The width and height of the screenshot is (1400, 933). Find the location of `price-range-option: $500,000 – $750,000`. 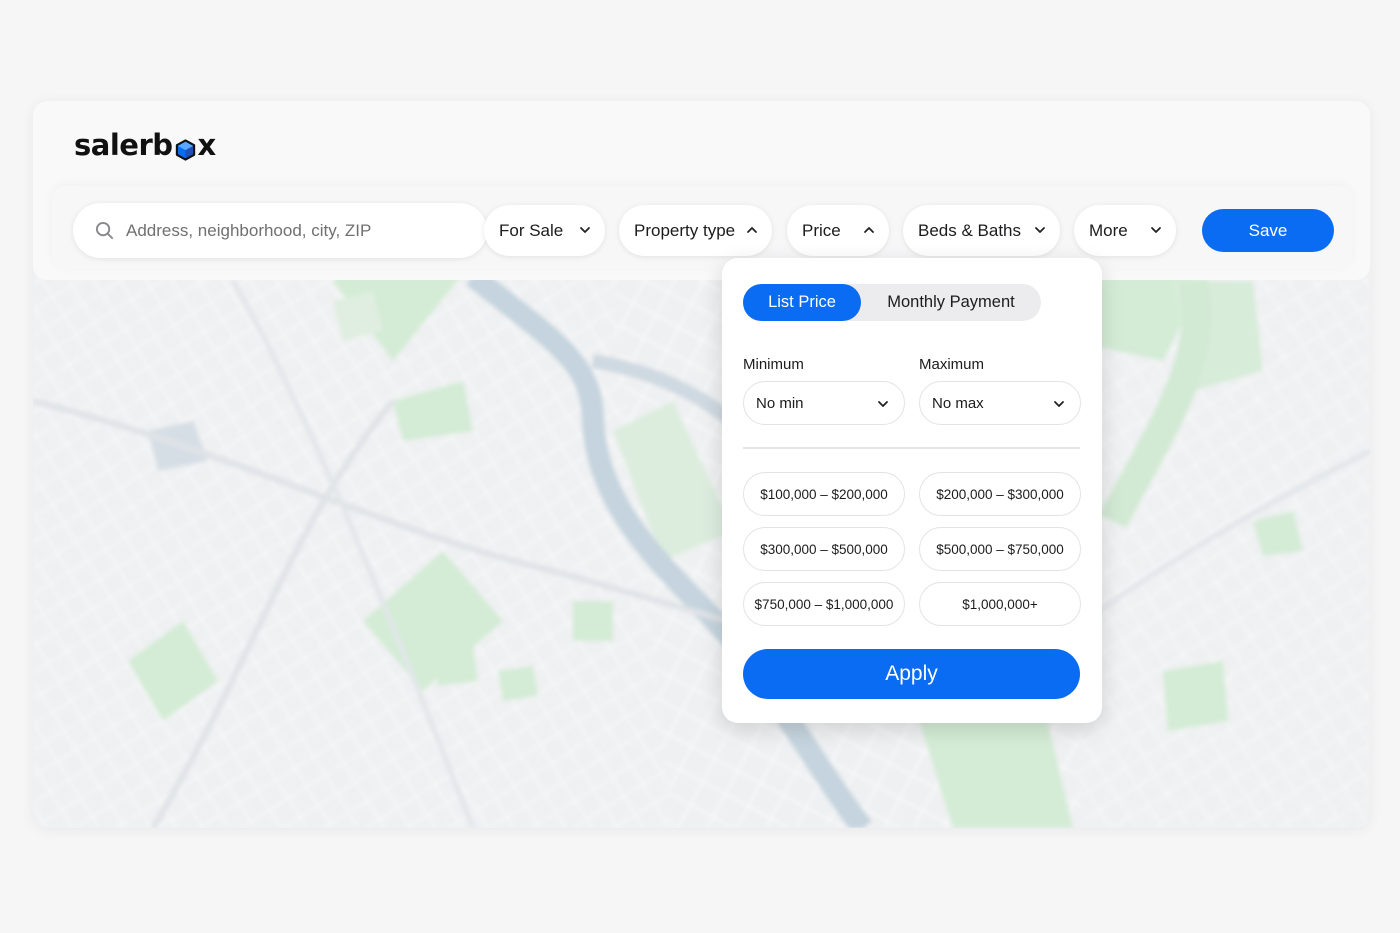

price-range-option: $500,000 – $750,000 is located at coordinates (1000, 549).